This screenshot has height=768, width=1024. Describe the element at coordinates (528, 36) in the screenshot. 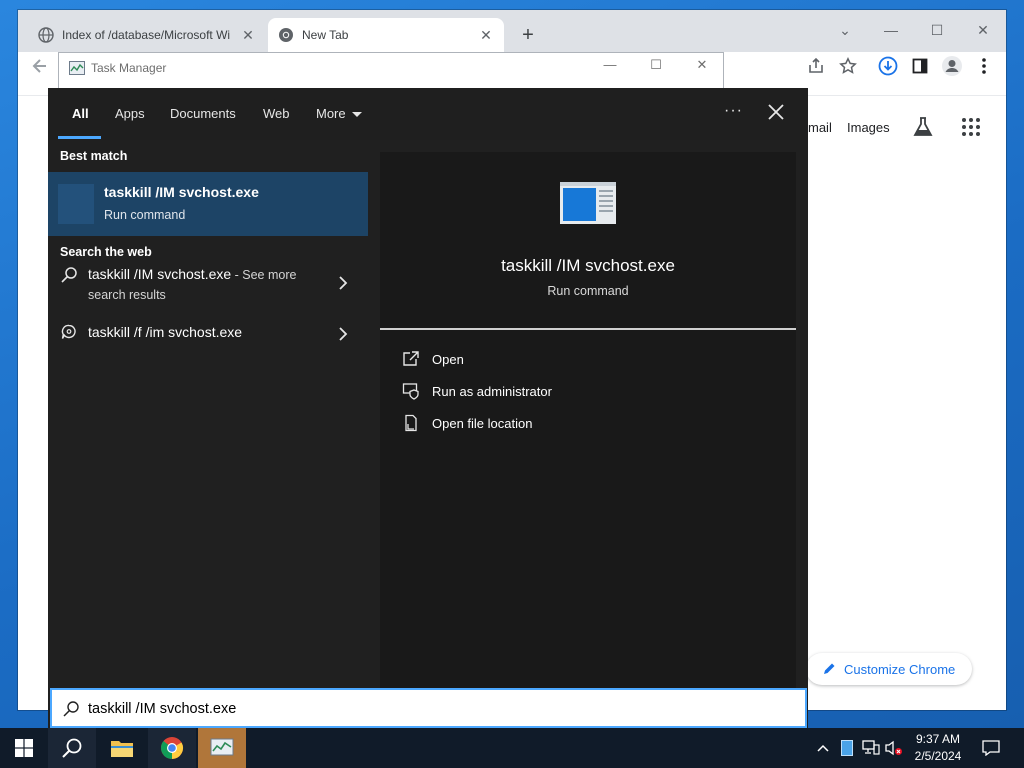

I see `new-tab-button: +` at that location.